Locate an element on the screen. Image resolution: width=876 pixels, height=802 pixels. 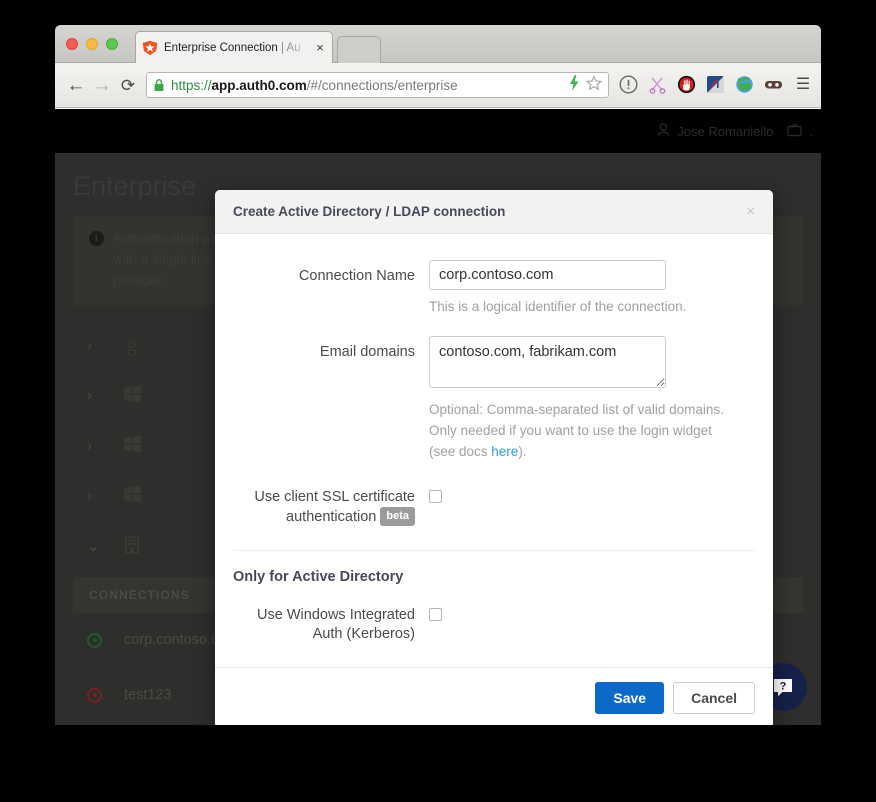
kerberos-row: Use Windows Integrated Auth (Kerberos) is located at coordinates (494, 622).